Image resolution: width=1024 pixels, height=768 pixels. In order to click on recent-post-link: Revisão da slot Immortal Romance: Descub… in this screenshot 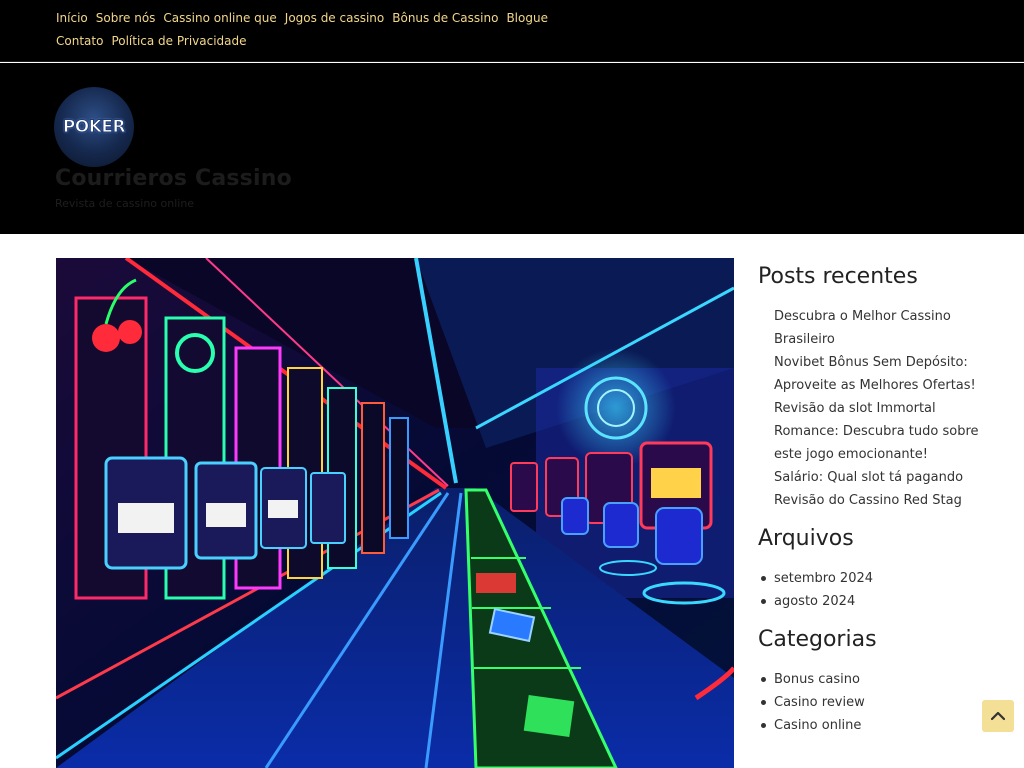, I will do `click(886, 431)`.